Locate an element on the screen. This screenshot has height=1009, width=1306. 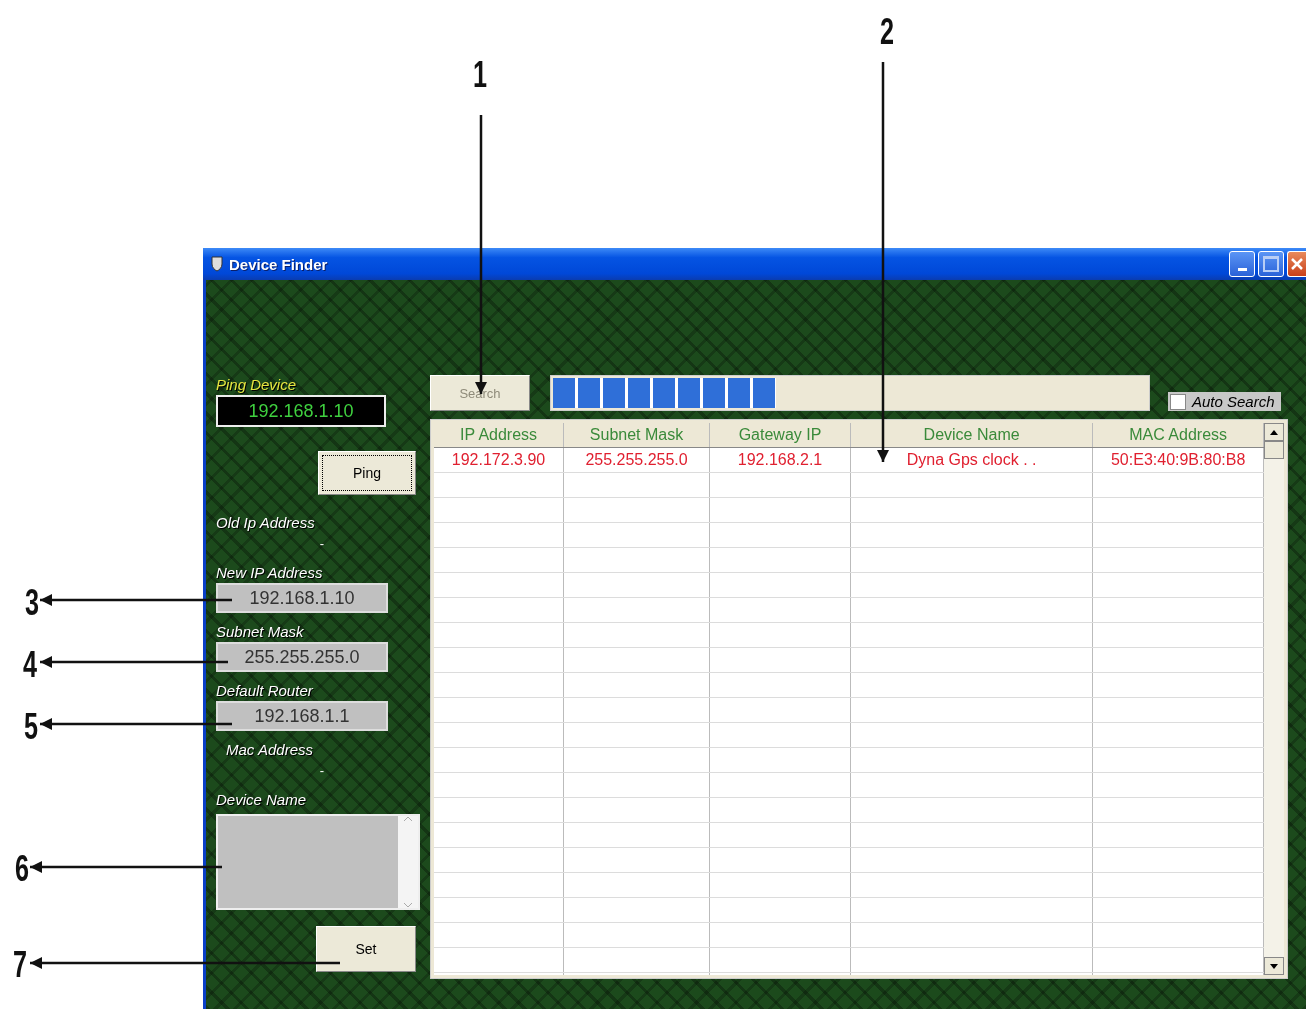
minimize-button is located at coordinates (1242, 264).